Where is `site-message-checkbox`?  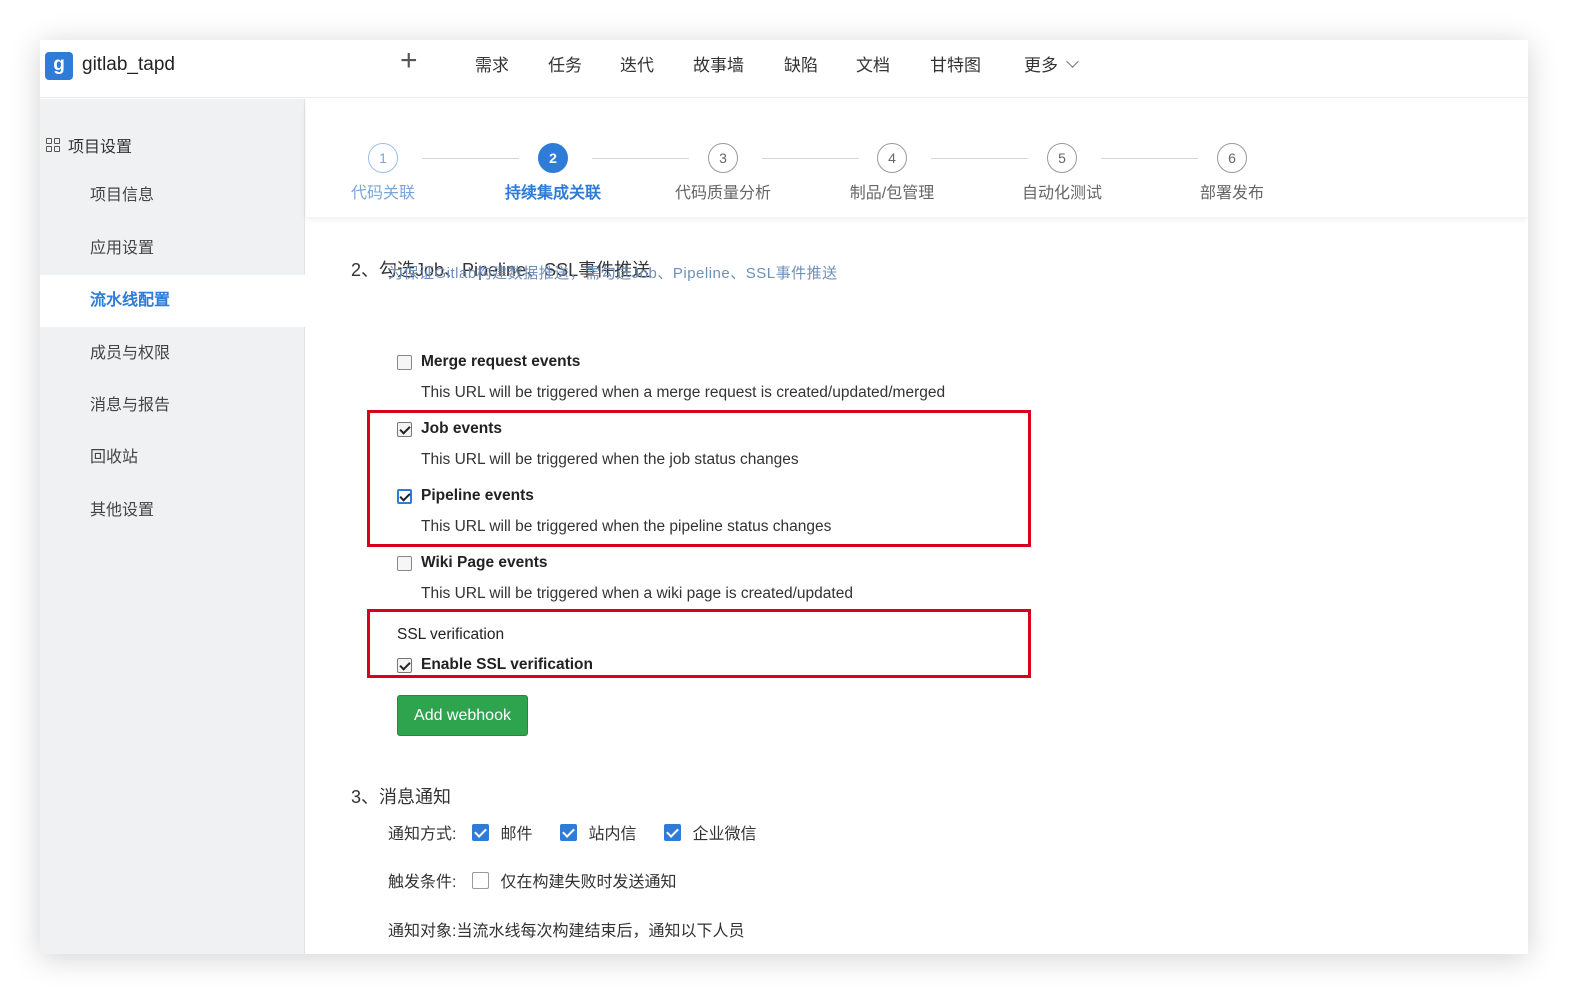 site-message-checkbox is located at coordinates (569, 832).